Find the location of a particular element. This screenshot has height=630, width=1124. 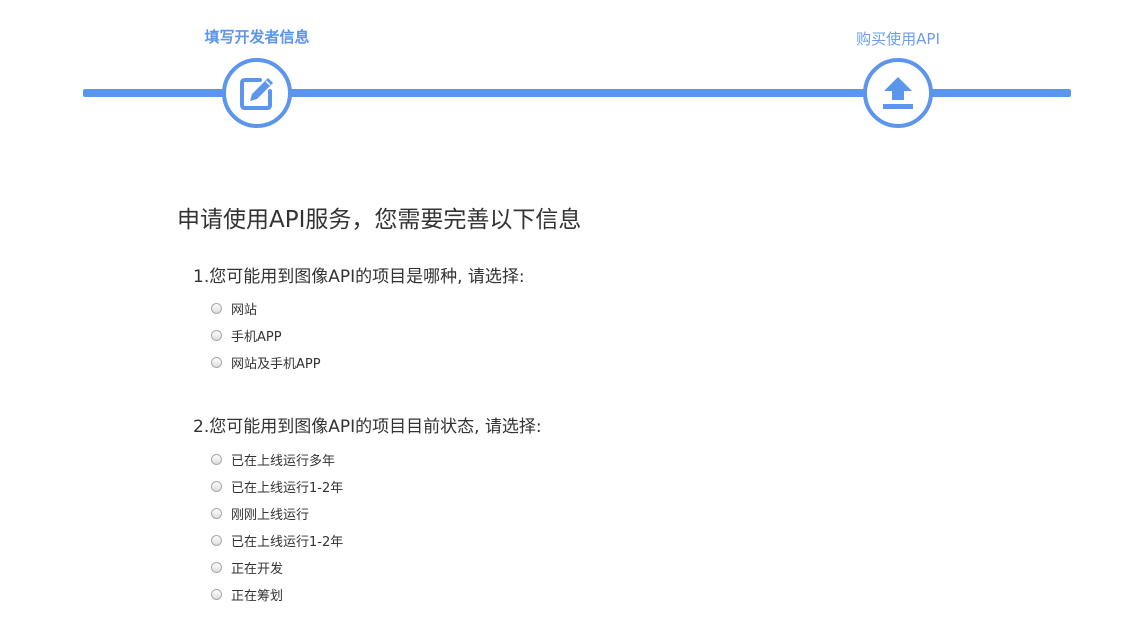

radio-option-label: 已在上线运行多年 is located at coordinates (283, 461).